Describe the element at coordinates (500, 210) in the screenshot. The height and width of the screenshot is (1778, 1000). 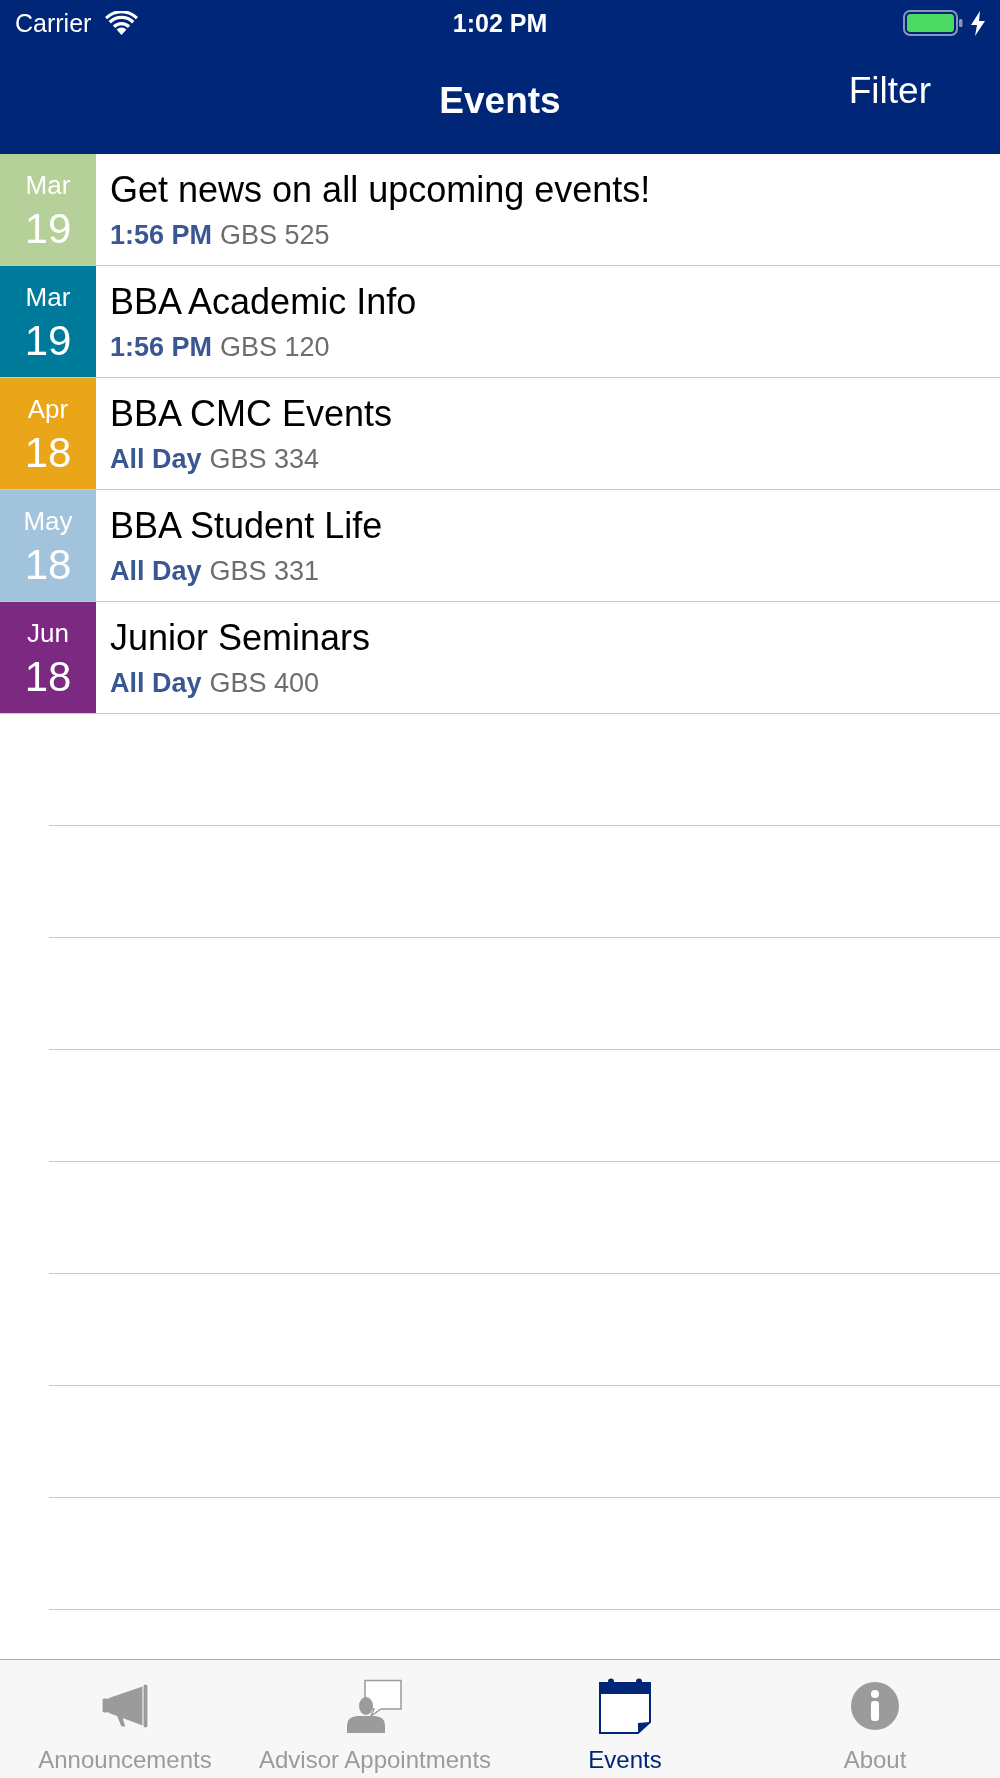
I see `event-row: Mar 19 Get news on all upcoming events! 1:56 PM GBS 525` at that location.